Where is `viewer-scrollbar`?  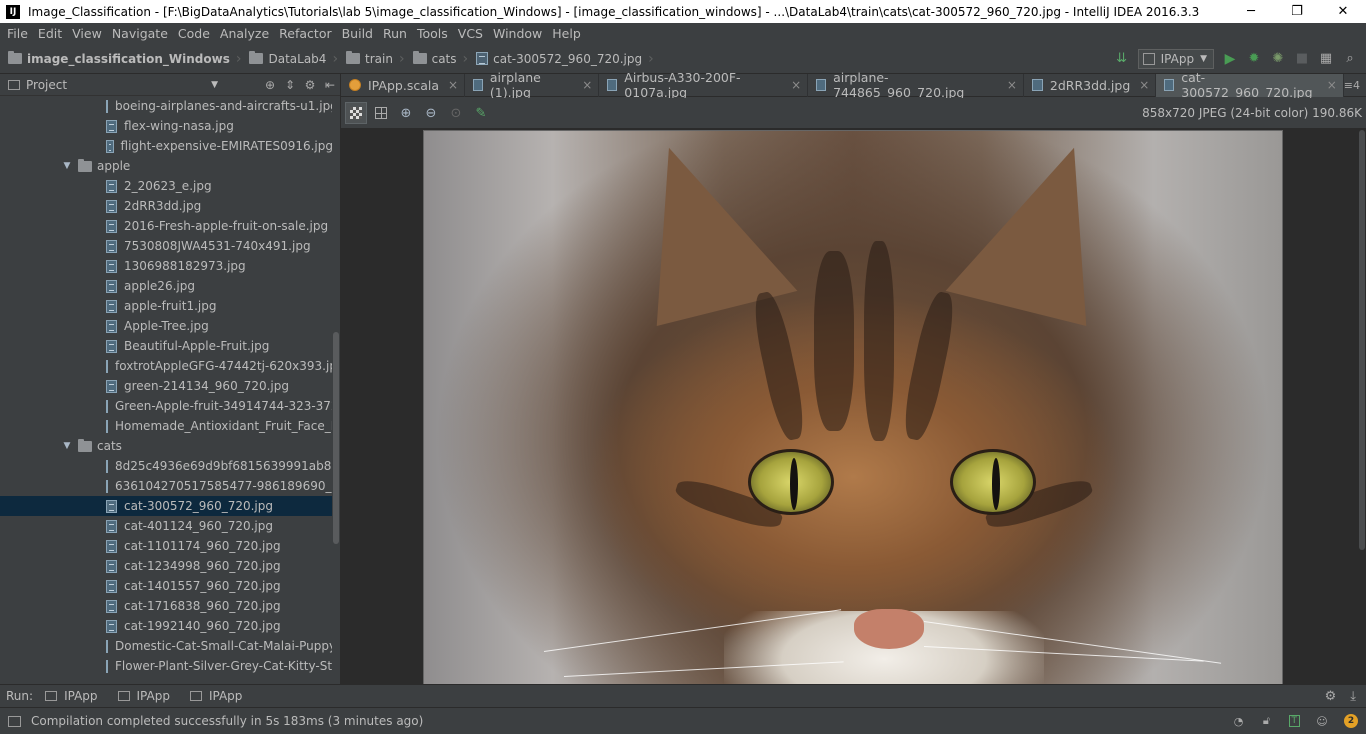
viewer-scrollbar is located at coordinates (1362, 406).